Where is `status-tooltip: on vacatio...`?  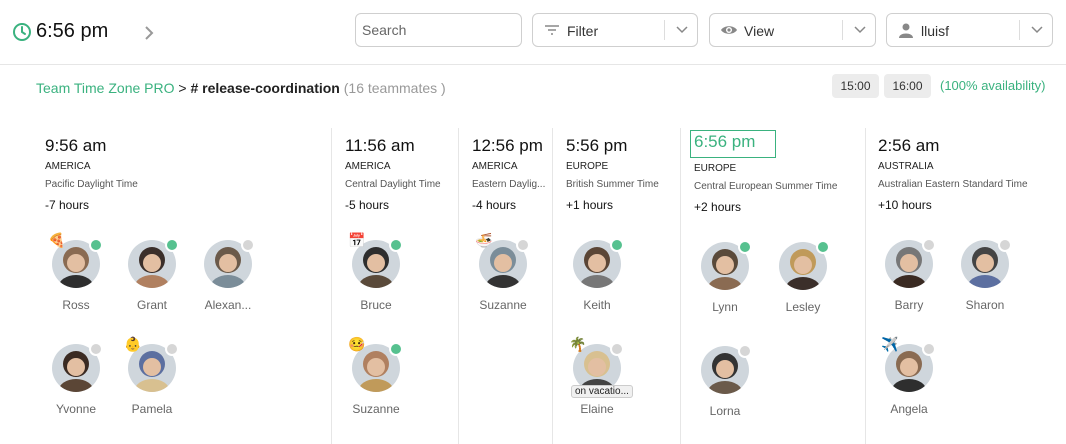 status-tooltip: on vacatio... is located at coordinates (602, 391).